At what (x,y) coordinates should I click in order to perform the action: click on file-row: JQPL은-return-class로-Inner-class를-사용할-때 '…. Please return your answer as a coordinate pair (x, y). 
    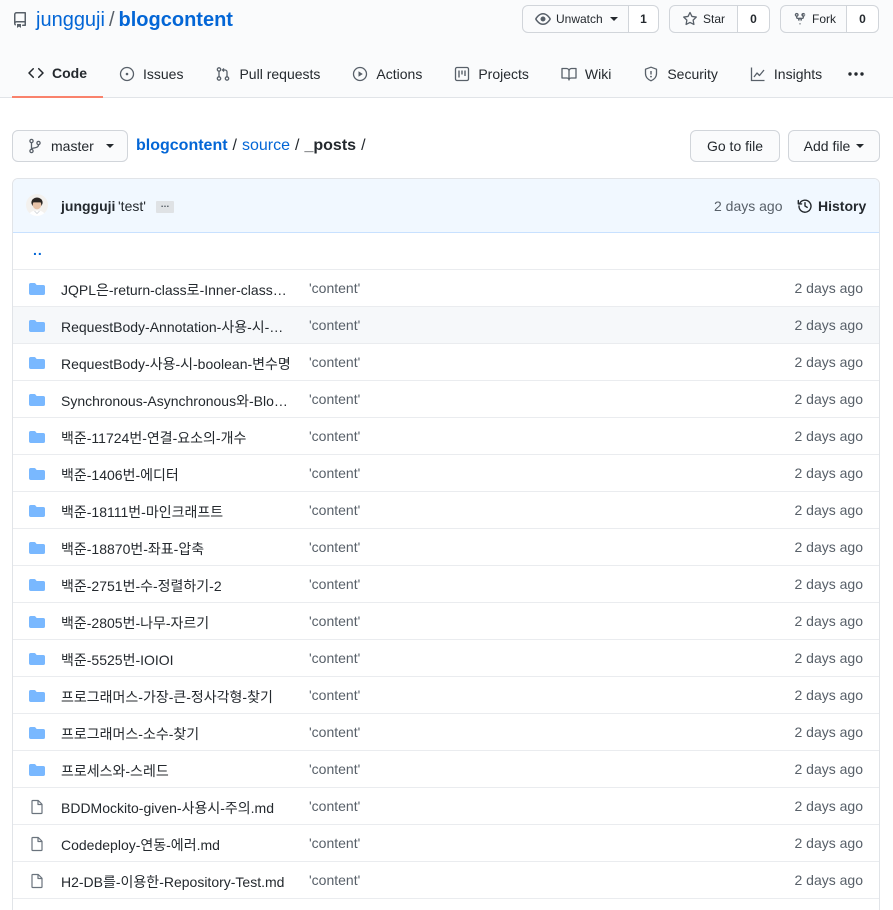
    Looking at the image, I should click on (446, 288).